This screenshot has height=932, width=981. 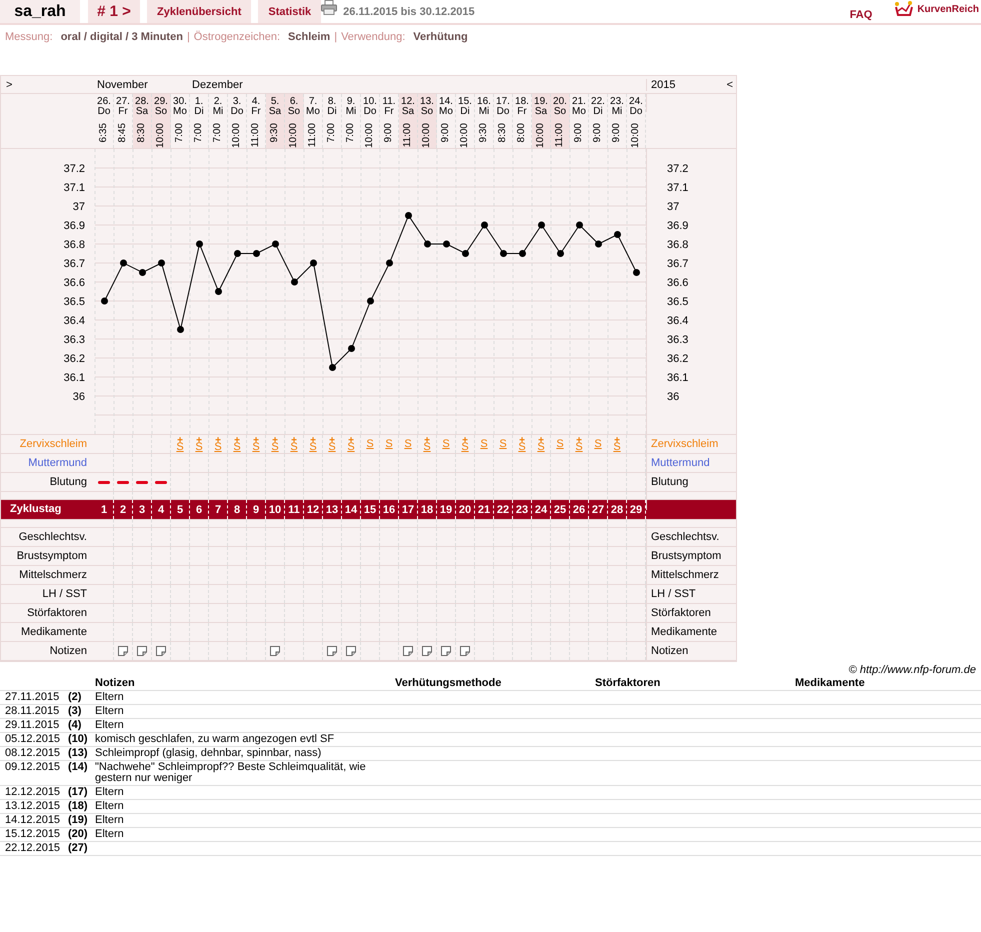 What do you see at coordinates (409, 12) in the screenshot?
I see `date-range: 26.11.2015 bis 30.12.2015` at bounding box center [409, 12].